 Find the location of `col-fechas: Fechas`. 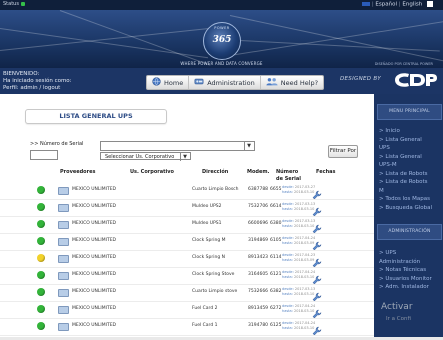

col-fechas: Fechas is located at coordinates (325, 172).